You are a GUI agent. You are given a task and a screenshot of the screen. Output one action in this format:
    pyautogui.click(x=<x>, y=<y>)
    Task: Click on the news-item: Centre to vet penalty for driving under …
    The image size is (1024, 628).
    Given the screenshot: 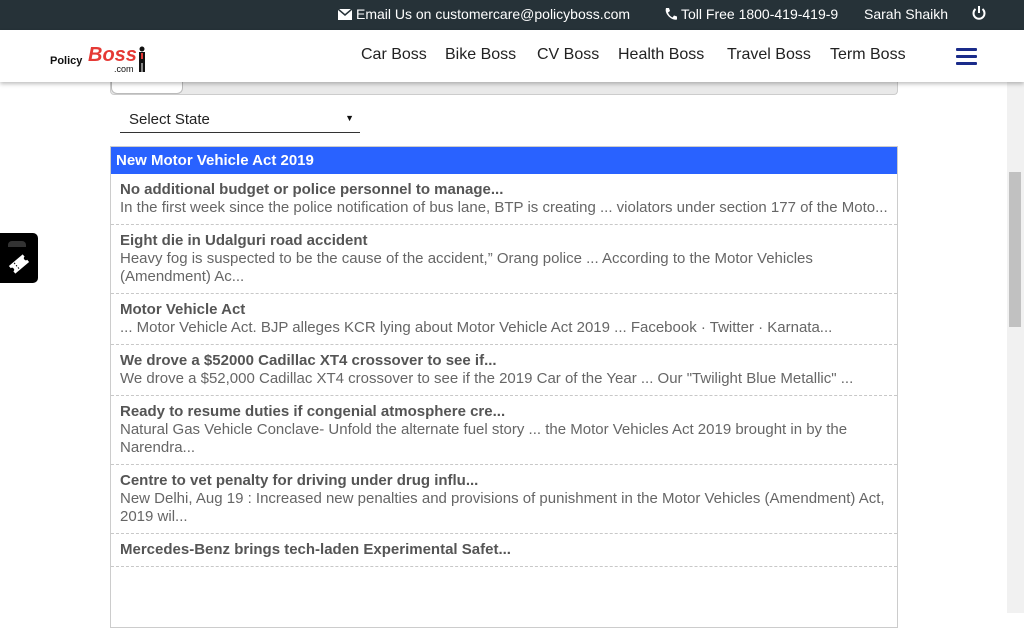 What is the action you would take?
    pyautogui.click(x=504, y=499)
    